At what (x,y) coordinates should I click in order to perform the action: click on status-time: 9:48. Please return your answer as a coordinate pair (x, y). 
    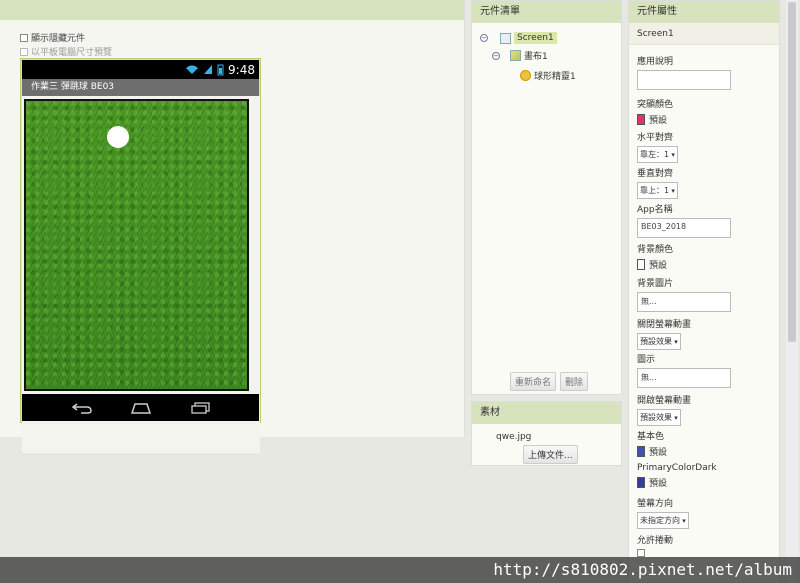
    Looking at the image, I should click on (241, 69).